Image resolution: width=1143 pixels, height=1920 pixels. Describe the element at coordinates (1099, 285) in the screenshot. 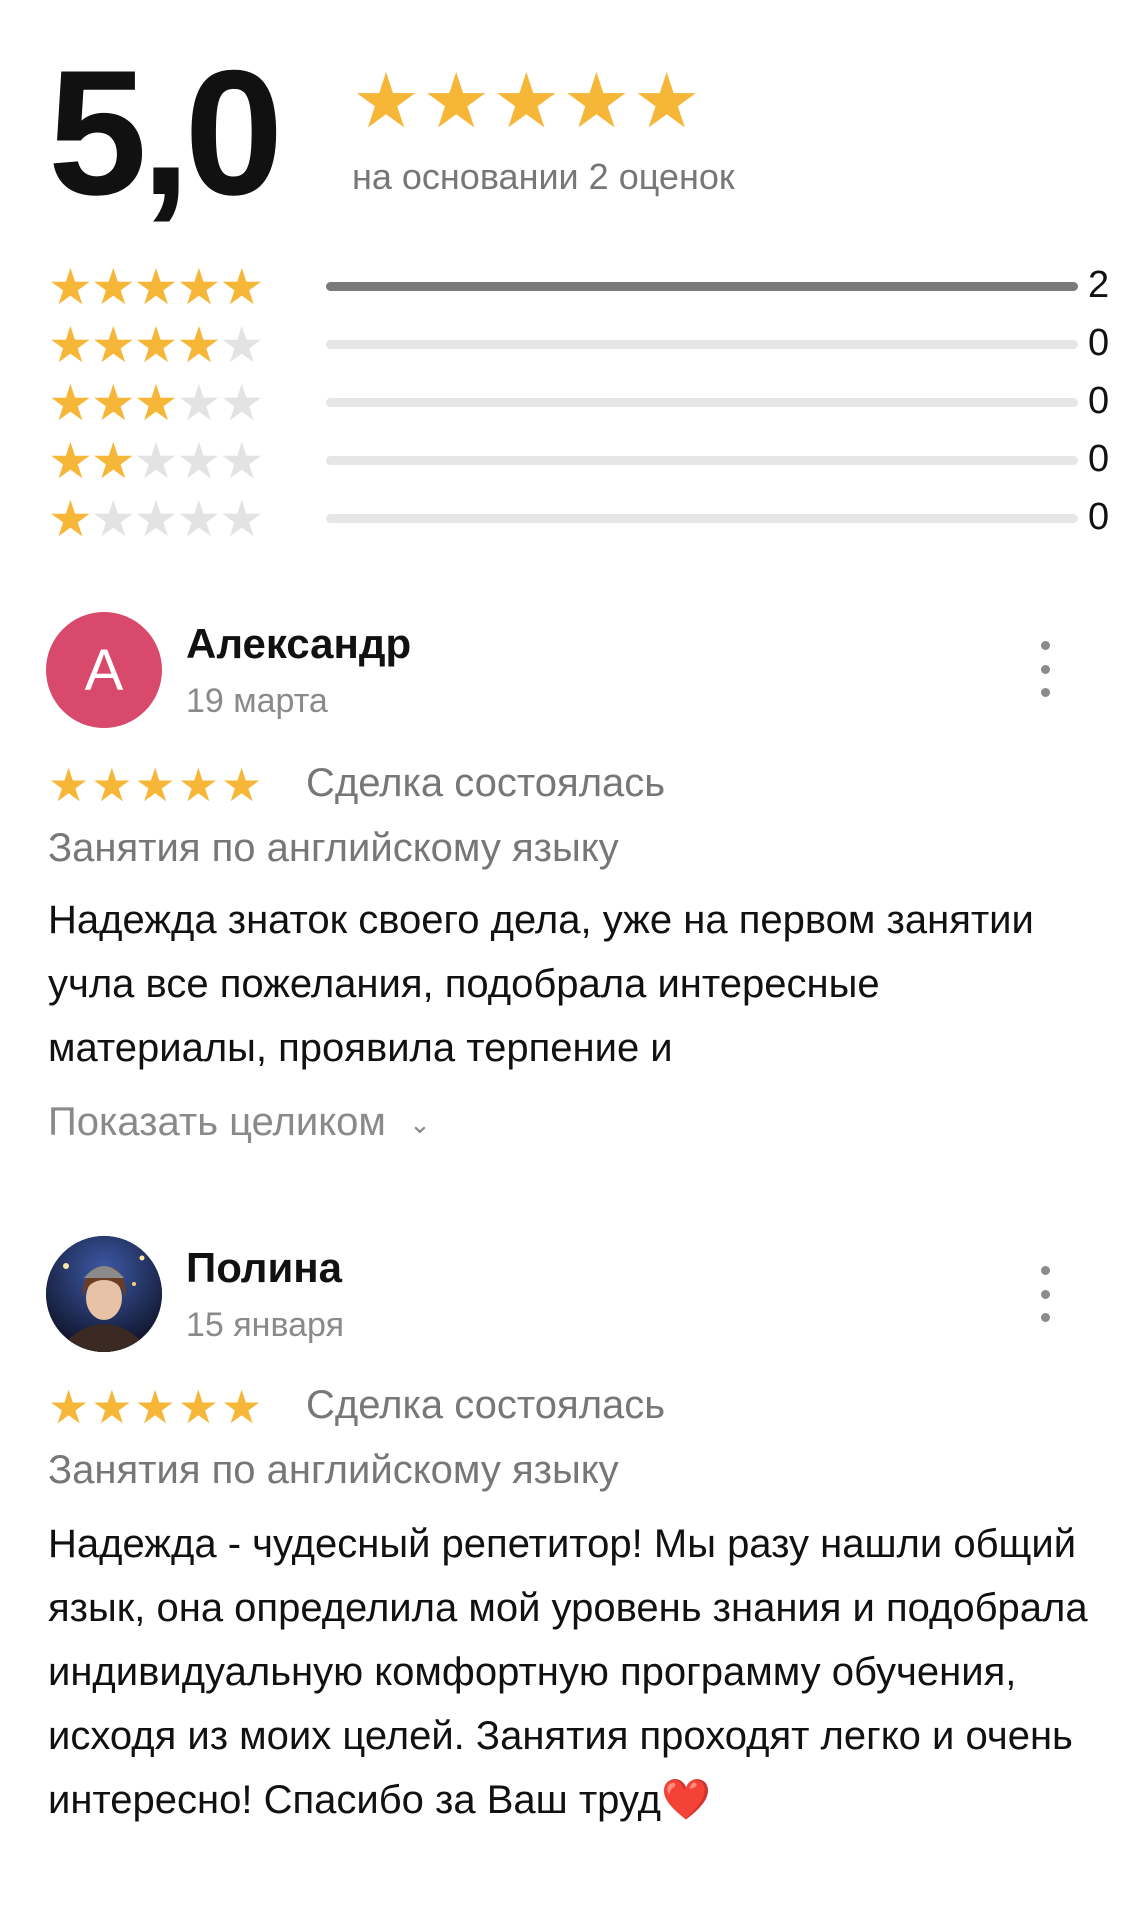

I see `distribution-count: 2` at that location.